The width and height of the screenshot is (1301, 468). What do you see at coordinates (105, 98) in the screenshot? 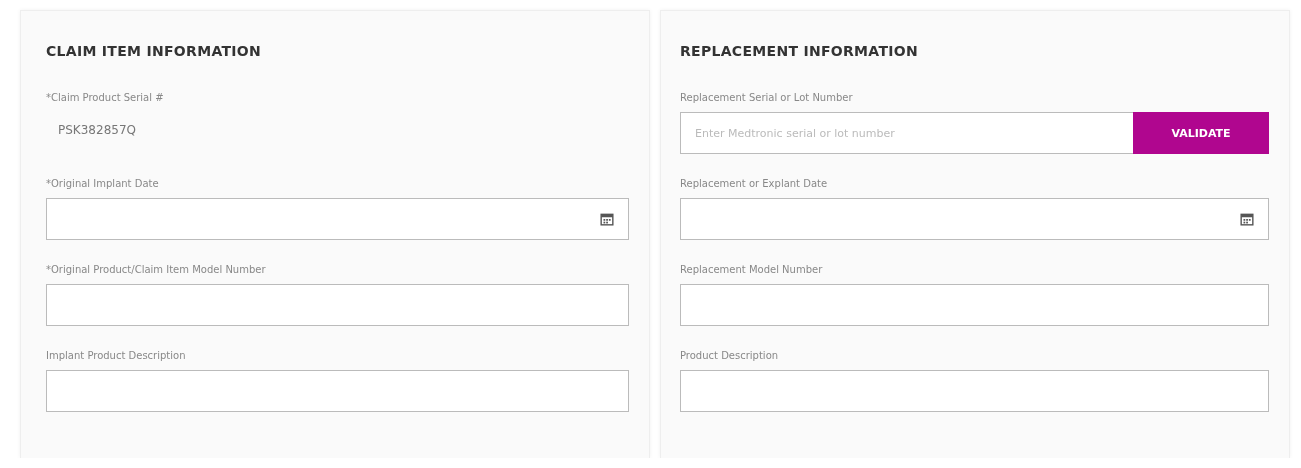
I see `field-label: *Claim Product Serial #` at bounding box center [105, 98].